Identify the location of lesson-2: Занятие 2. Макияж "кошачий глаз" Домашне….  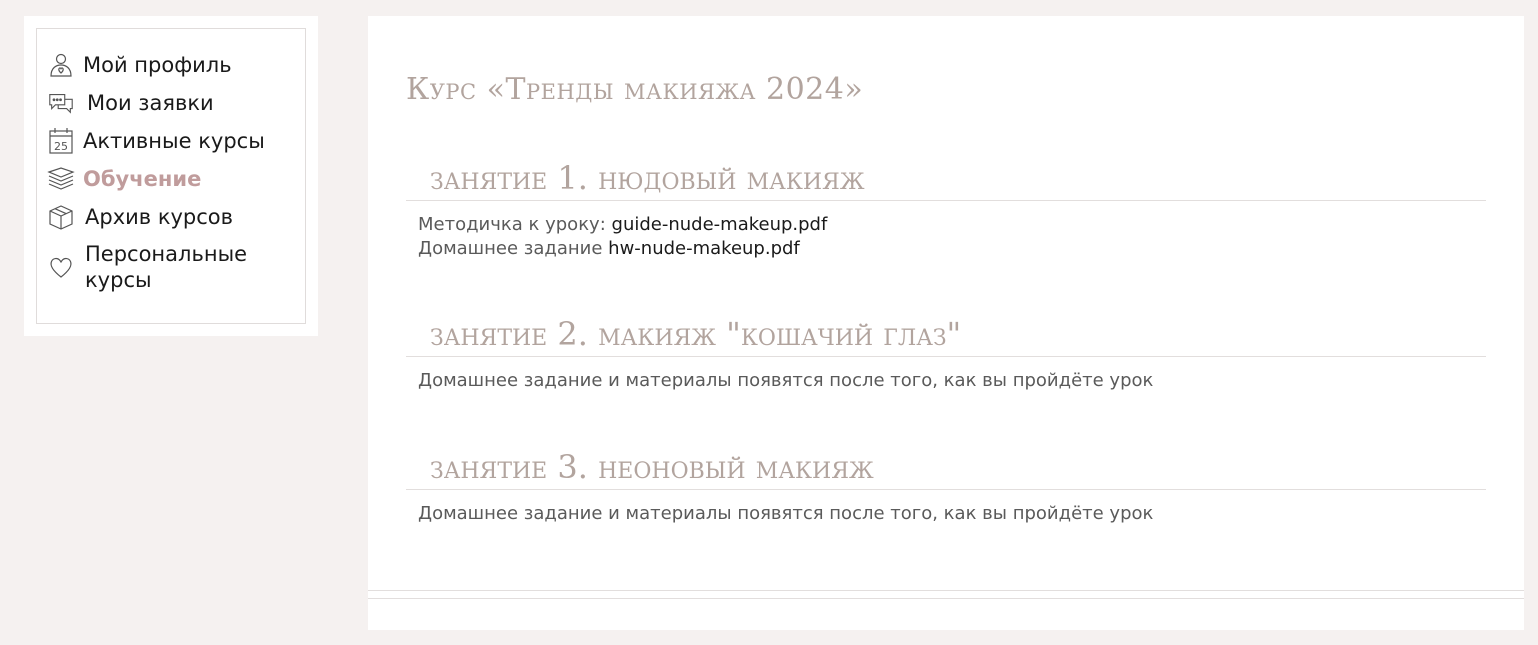
(946, 352).